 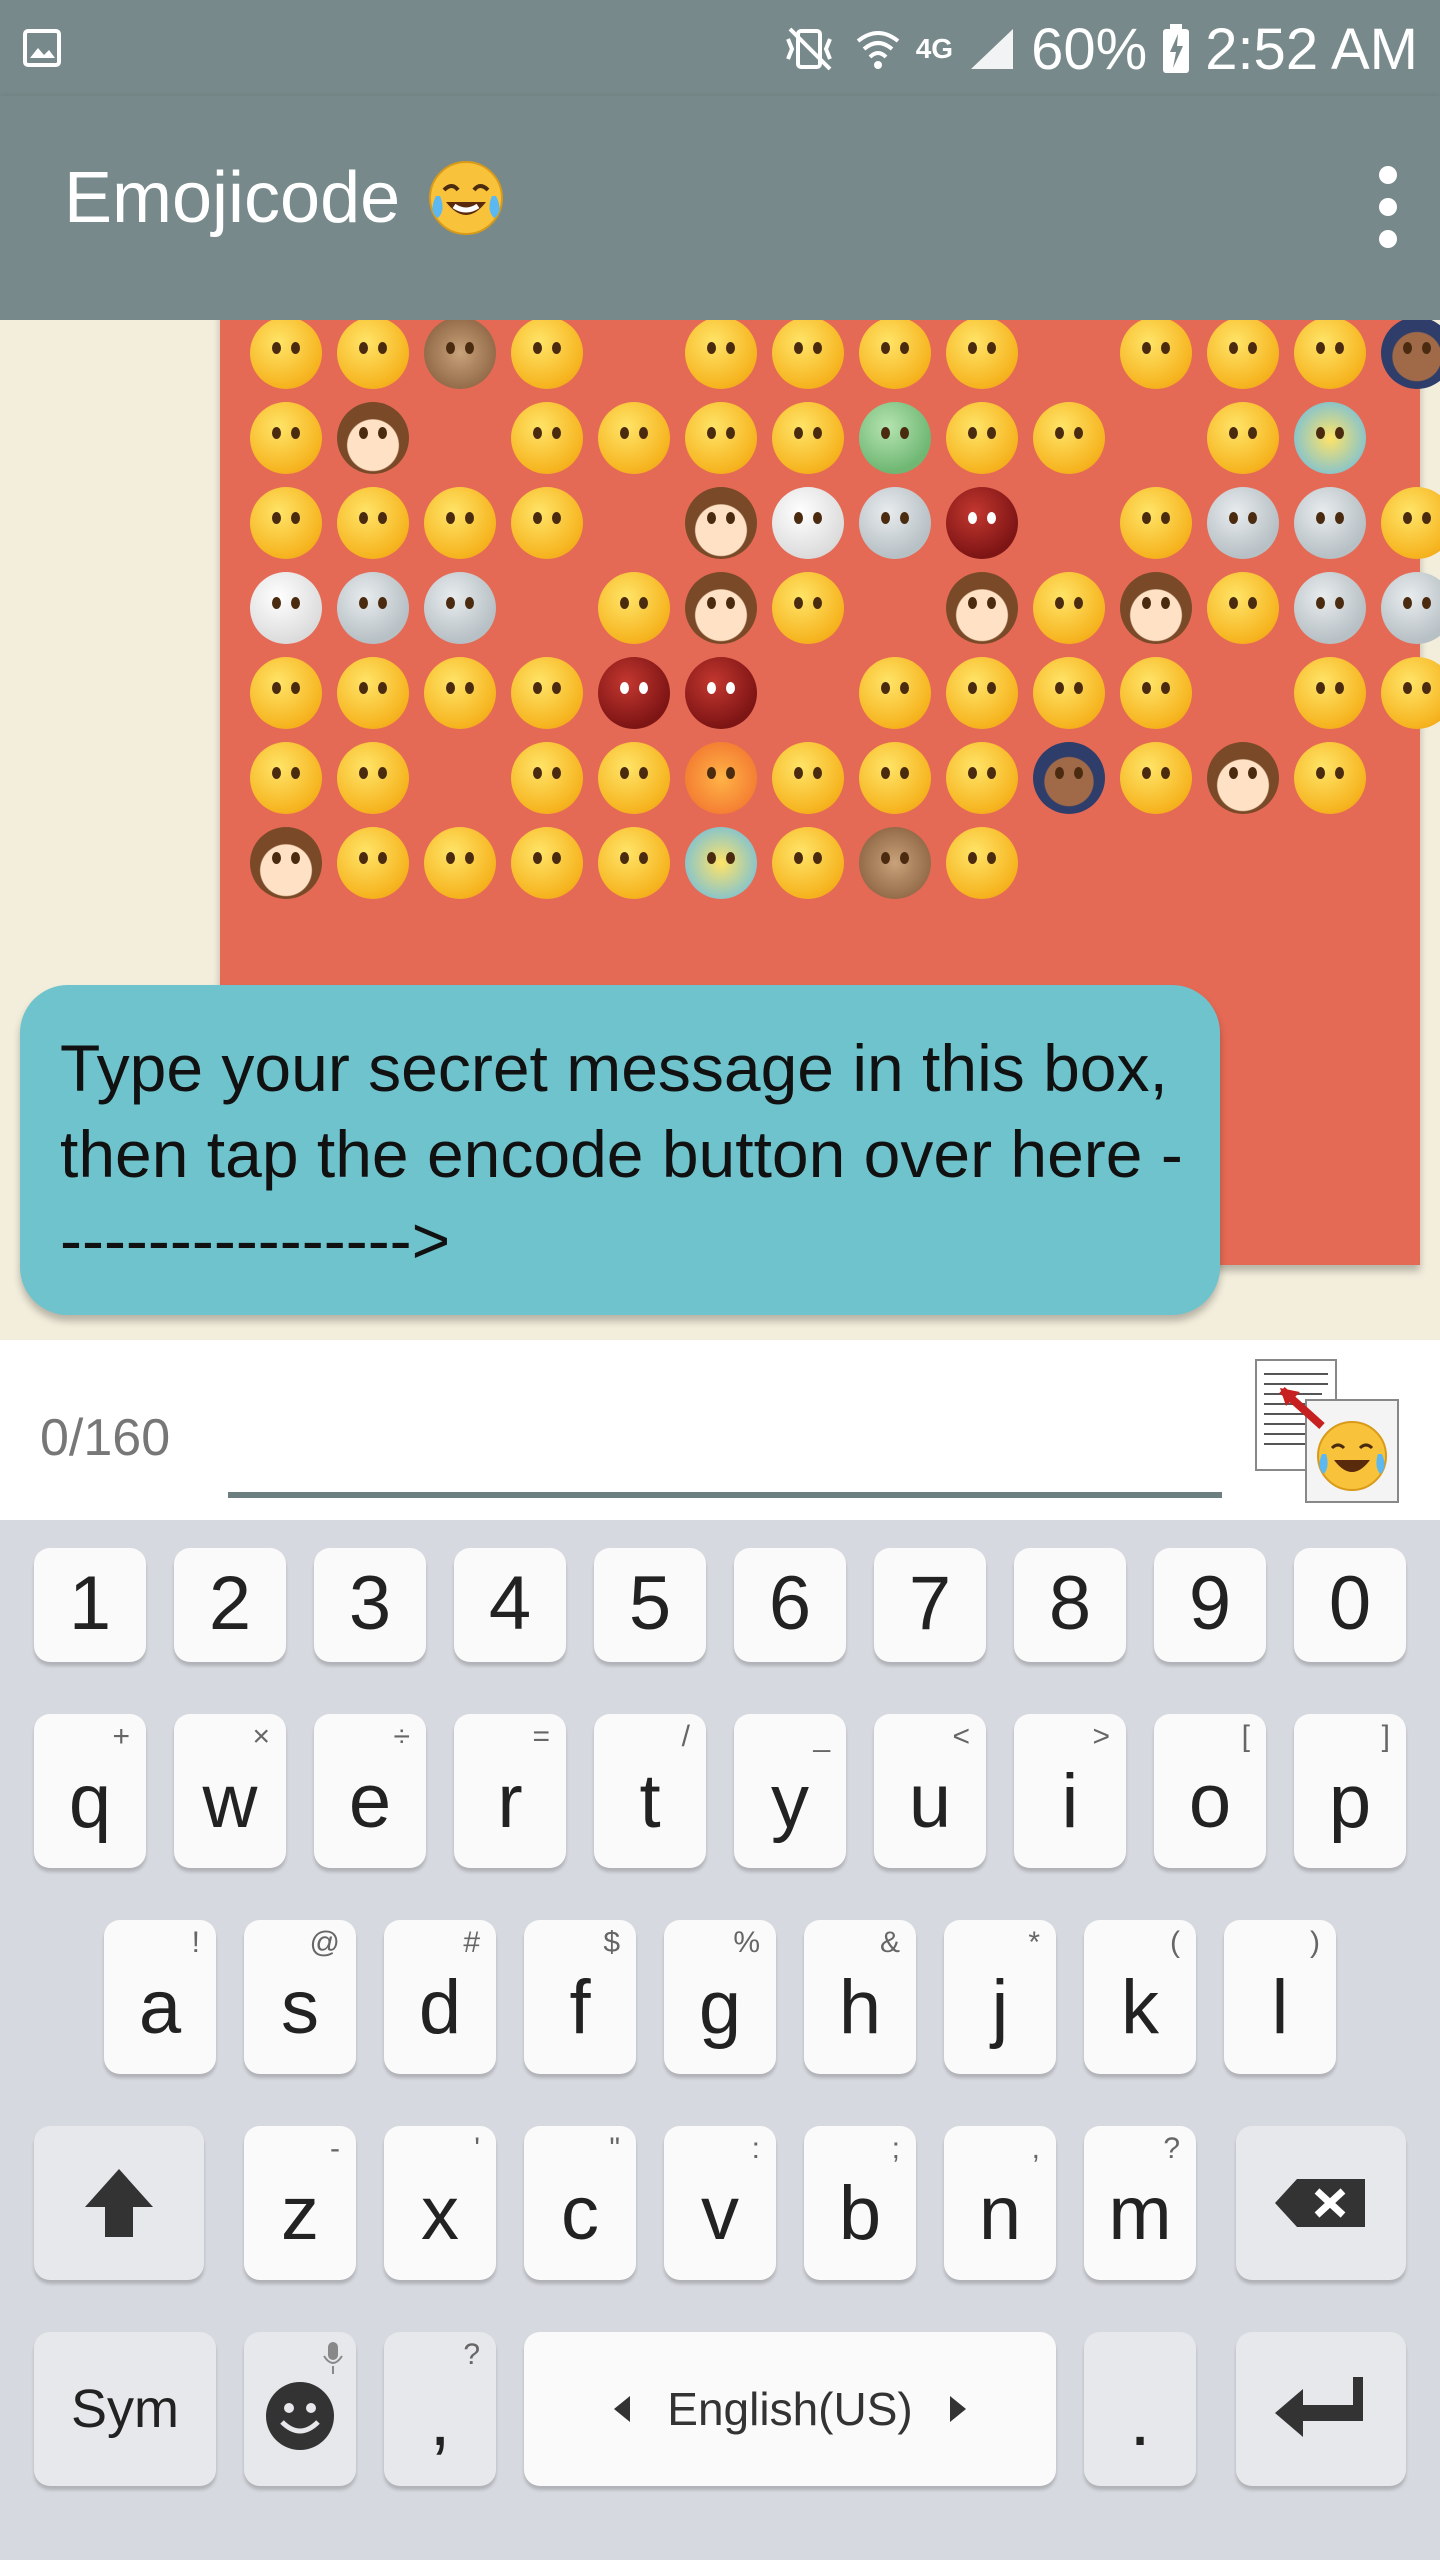 I want to click on key-label: v, so click(x=720, y=2213).